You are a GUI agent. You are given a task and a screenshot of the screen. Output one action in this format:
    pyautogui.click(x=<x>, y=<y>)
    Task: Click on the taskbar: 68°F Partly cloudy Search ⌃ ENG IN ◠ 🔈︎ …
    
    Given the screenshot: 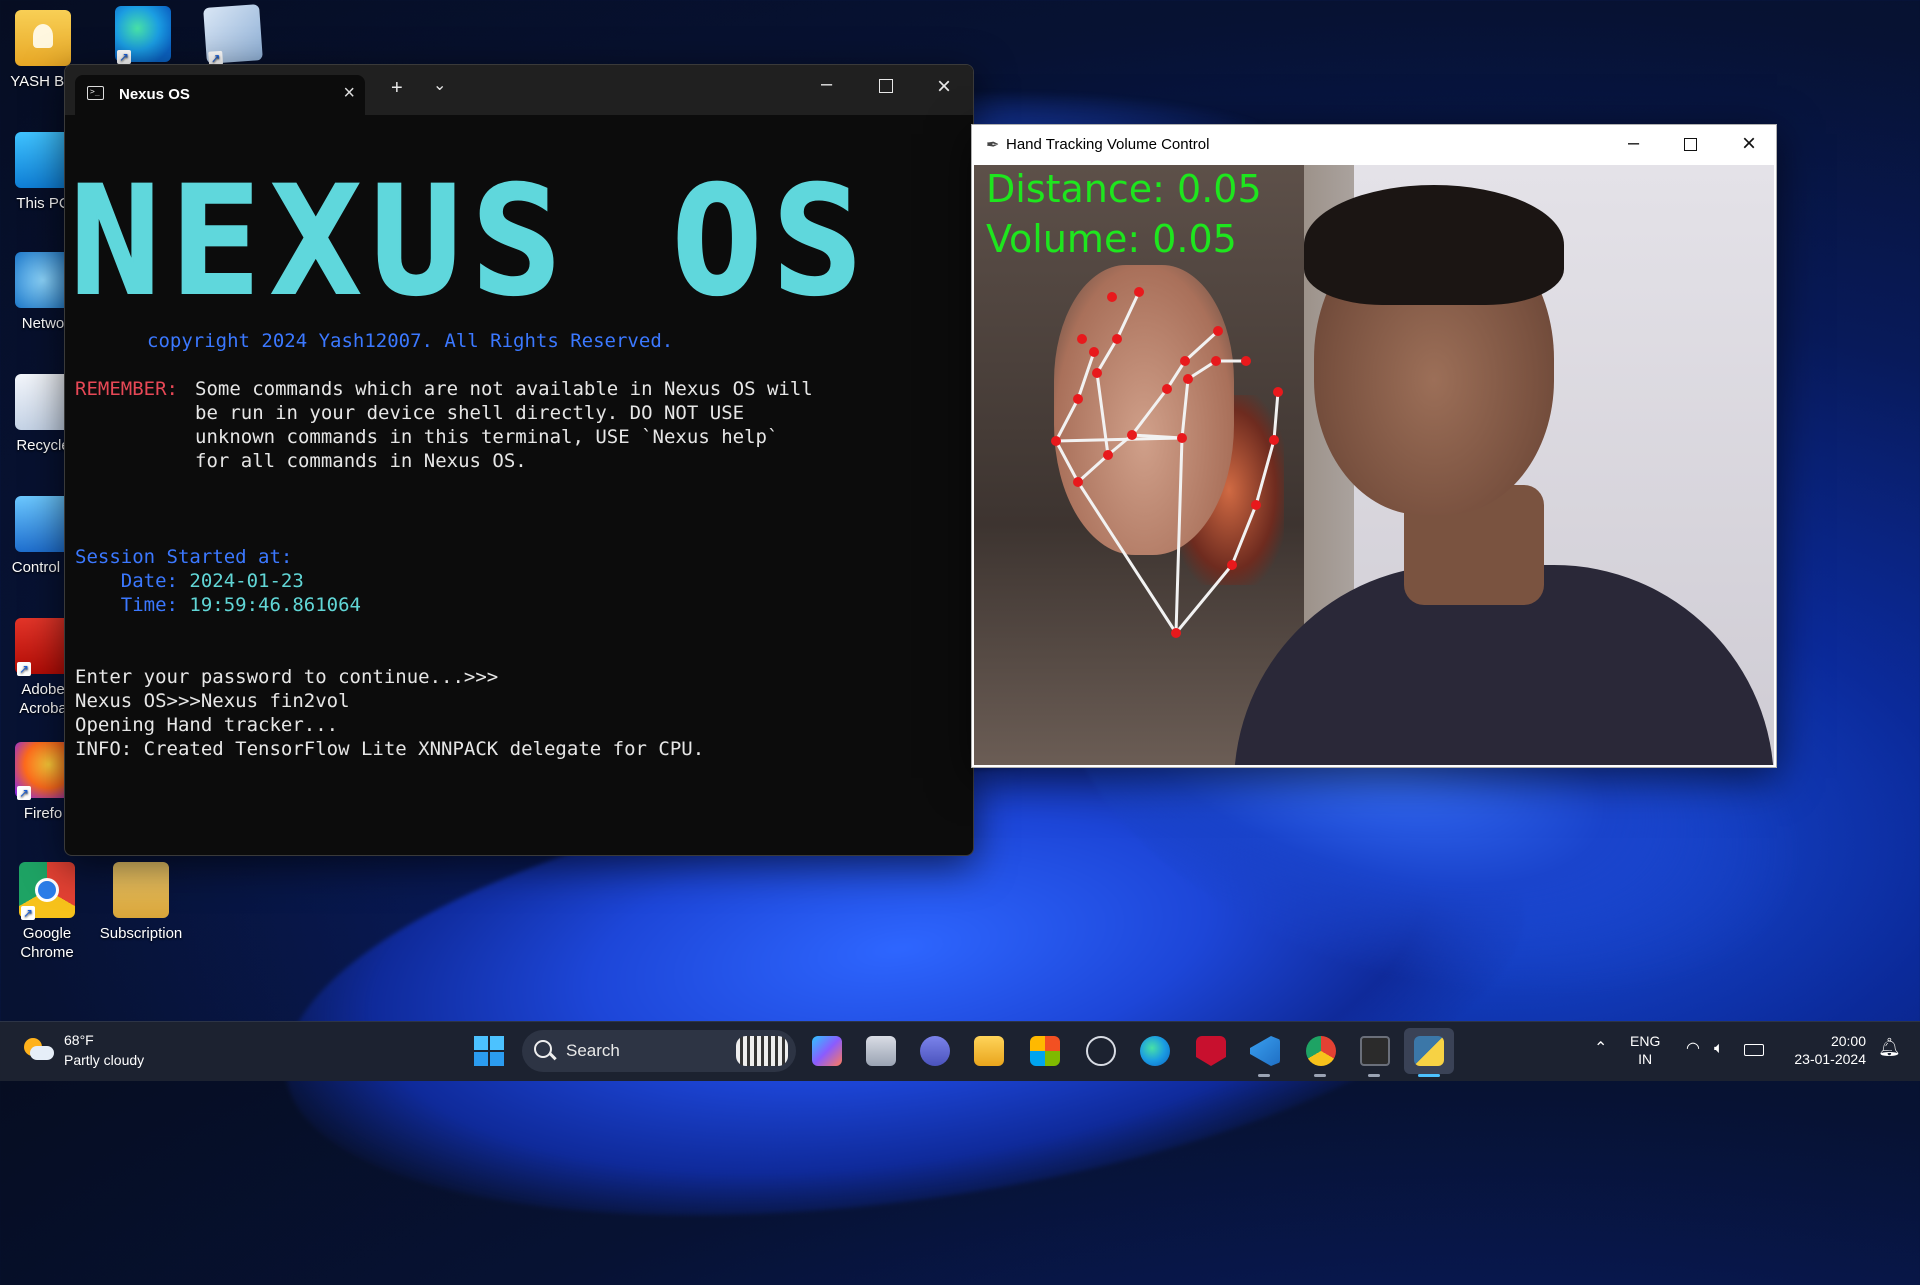 What is the action you would take?
    pyautogui.click(x=960, y=1051)
    